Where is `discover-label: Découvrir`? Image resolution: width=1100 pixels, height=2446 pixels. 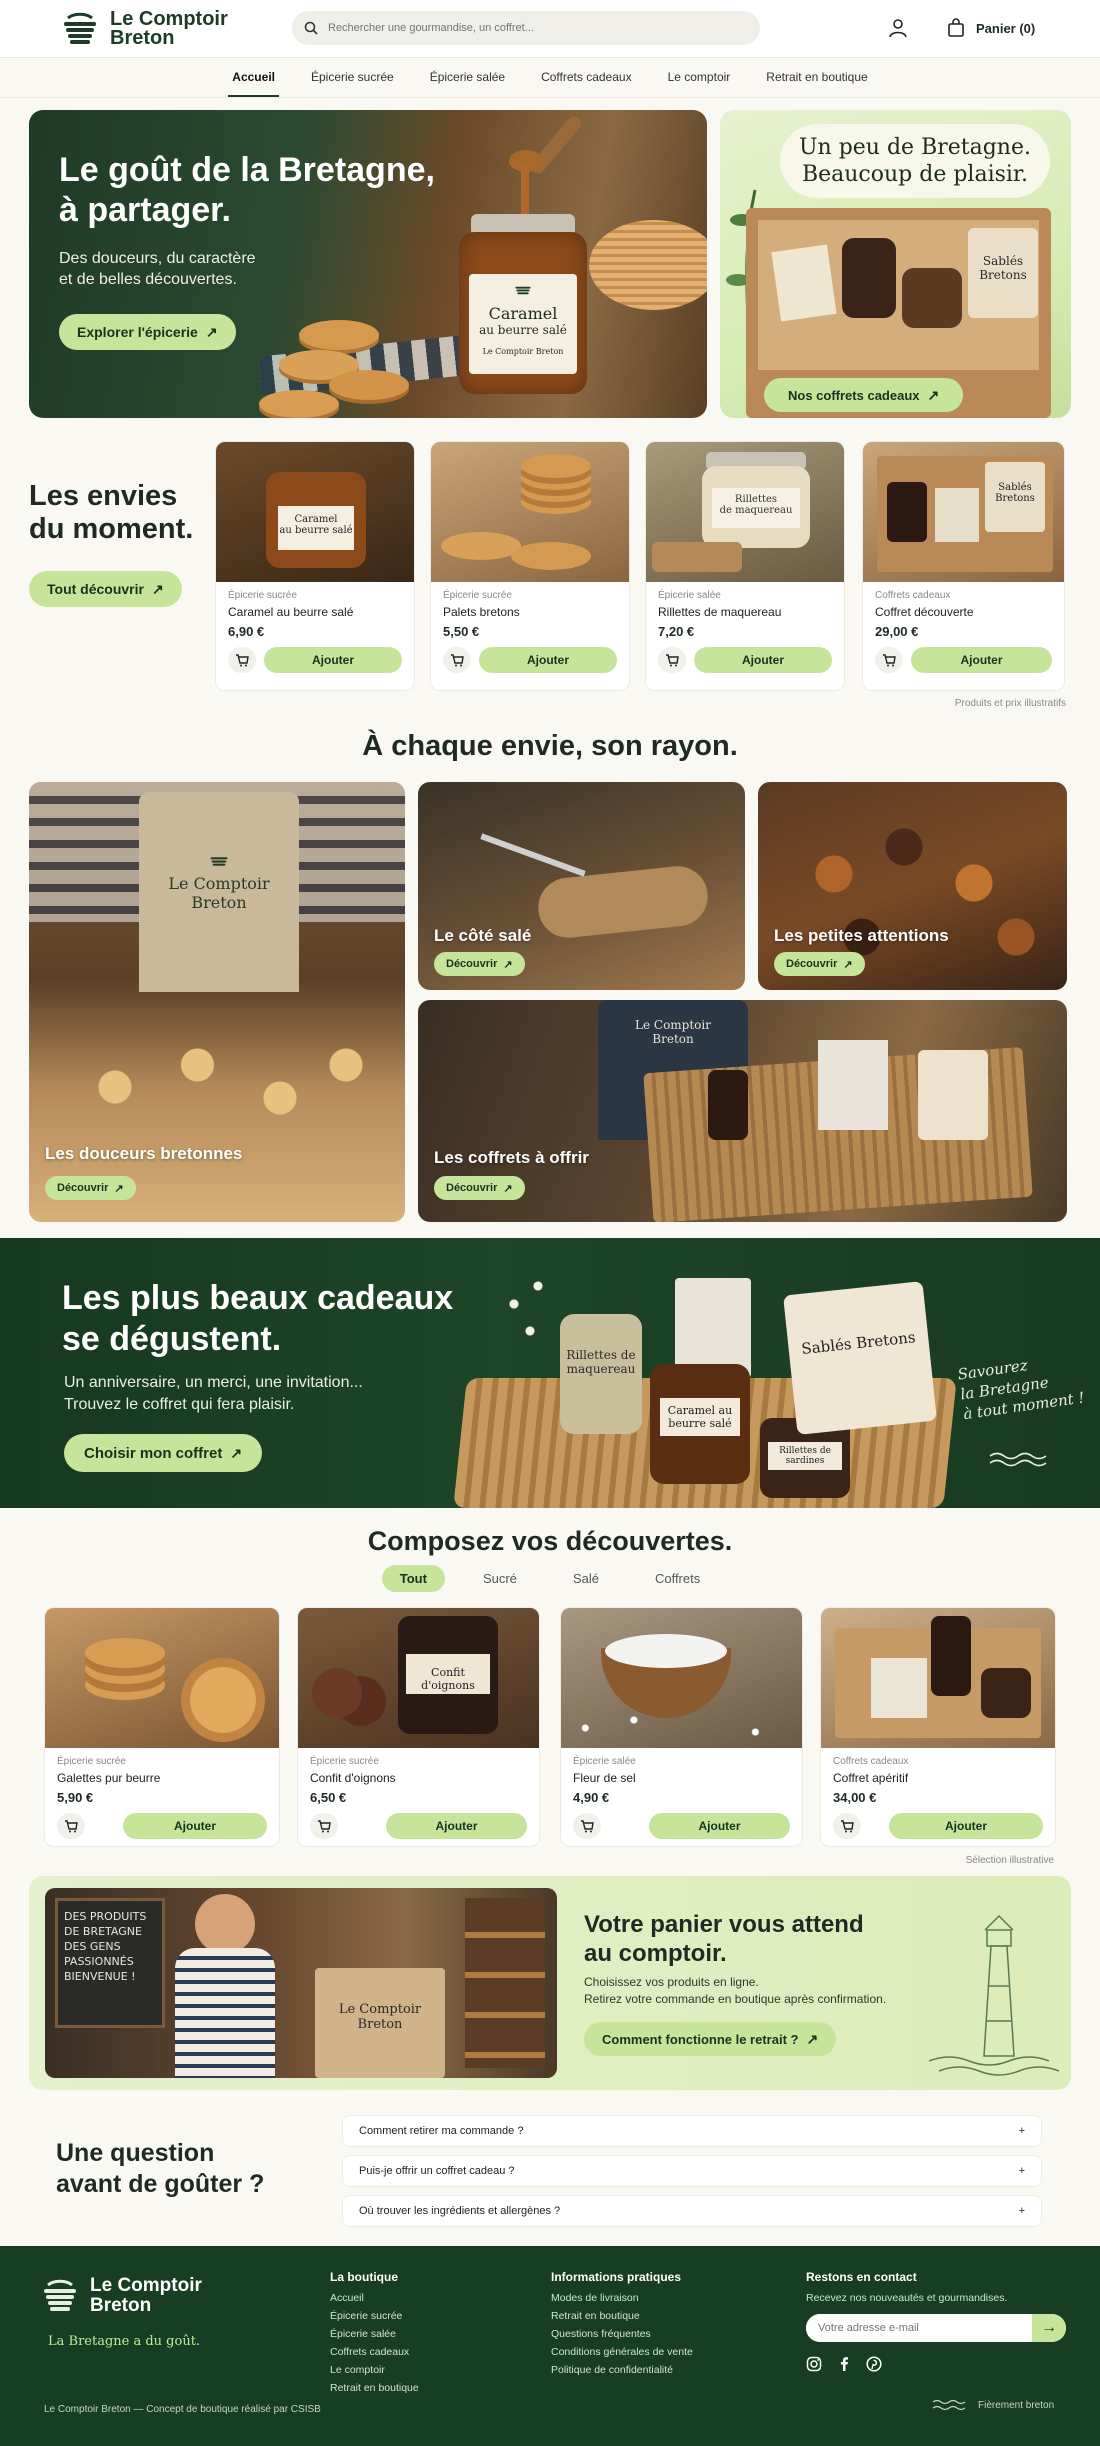
discover-label: Découvrir is located at coordinates (83, 1188).